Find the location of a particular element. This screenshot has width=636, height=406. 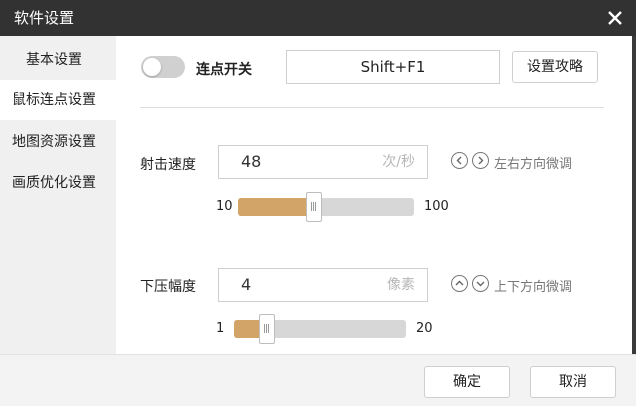

window-edge is located at coordinates (634, 195).